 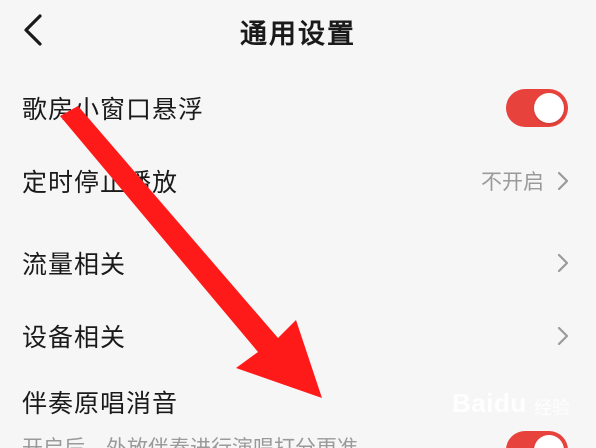 What do you see at coordinates (298, 263) in the screenshot?
I see `setting-row-data-usage: 流量相关` at bounding box center [298, 263].